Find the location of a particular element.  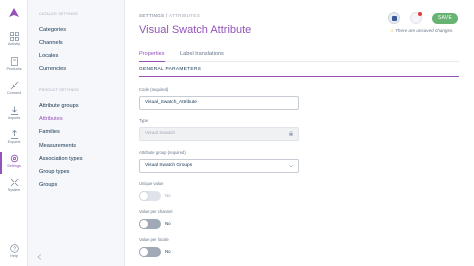

breadcrumb-settings: SETTINGS is located at coordinates (151, 15).